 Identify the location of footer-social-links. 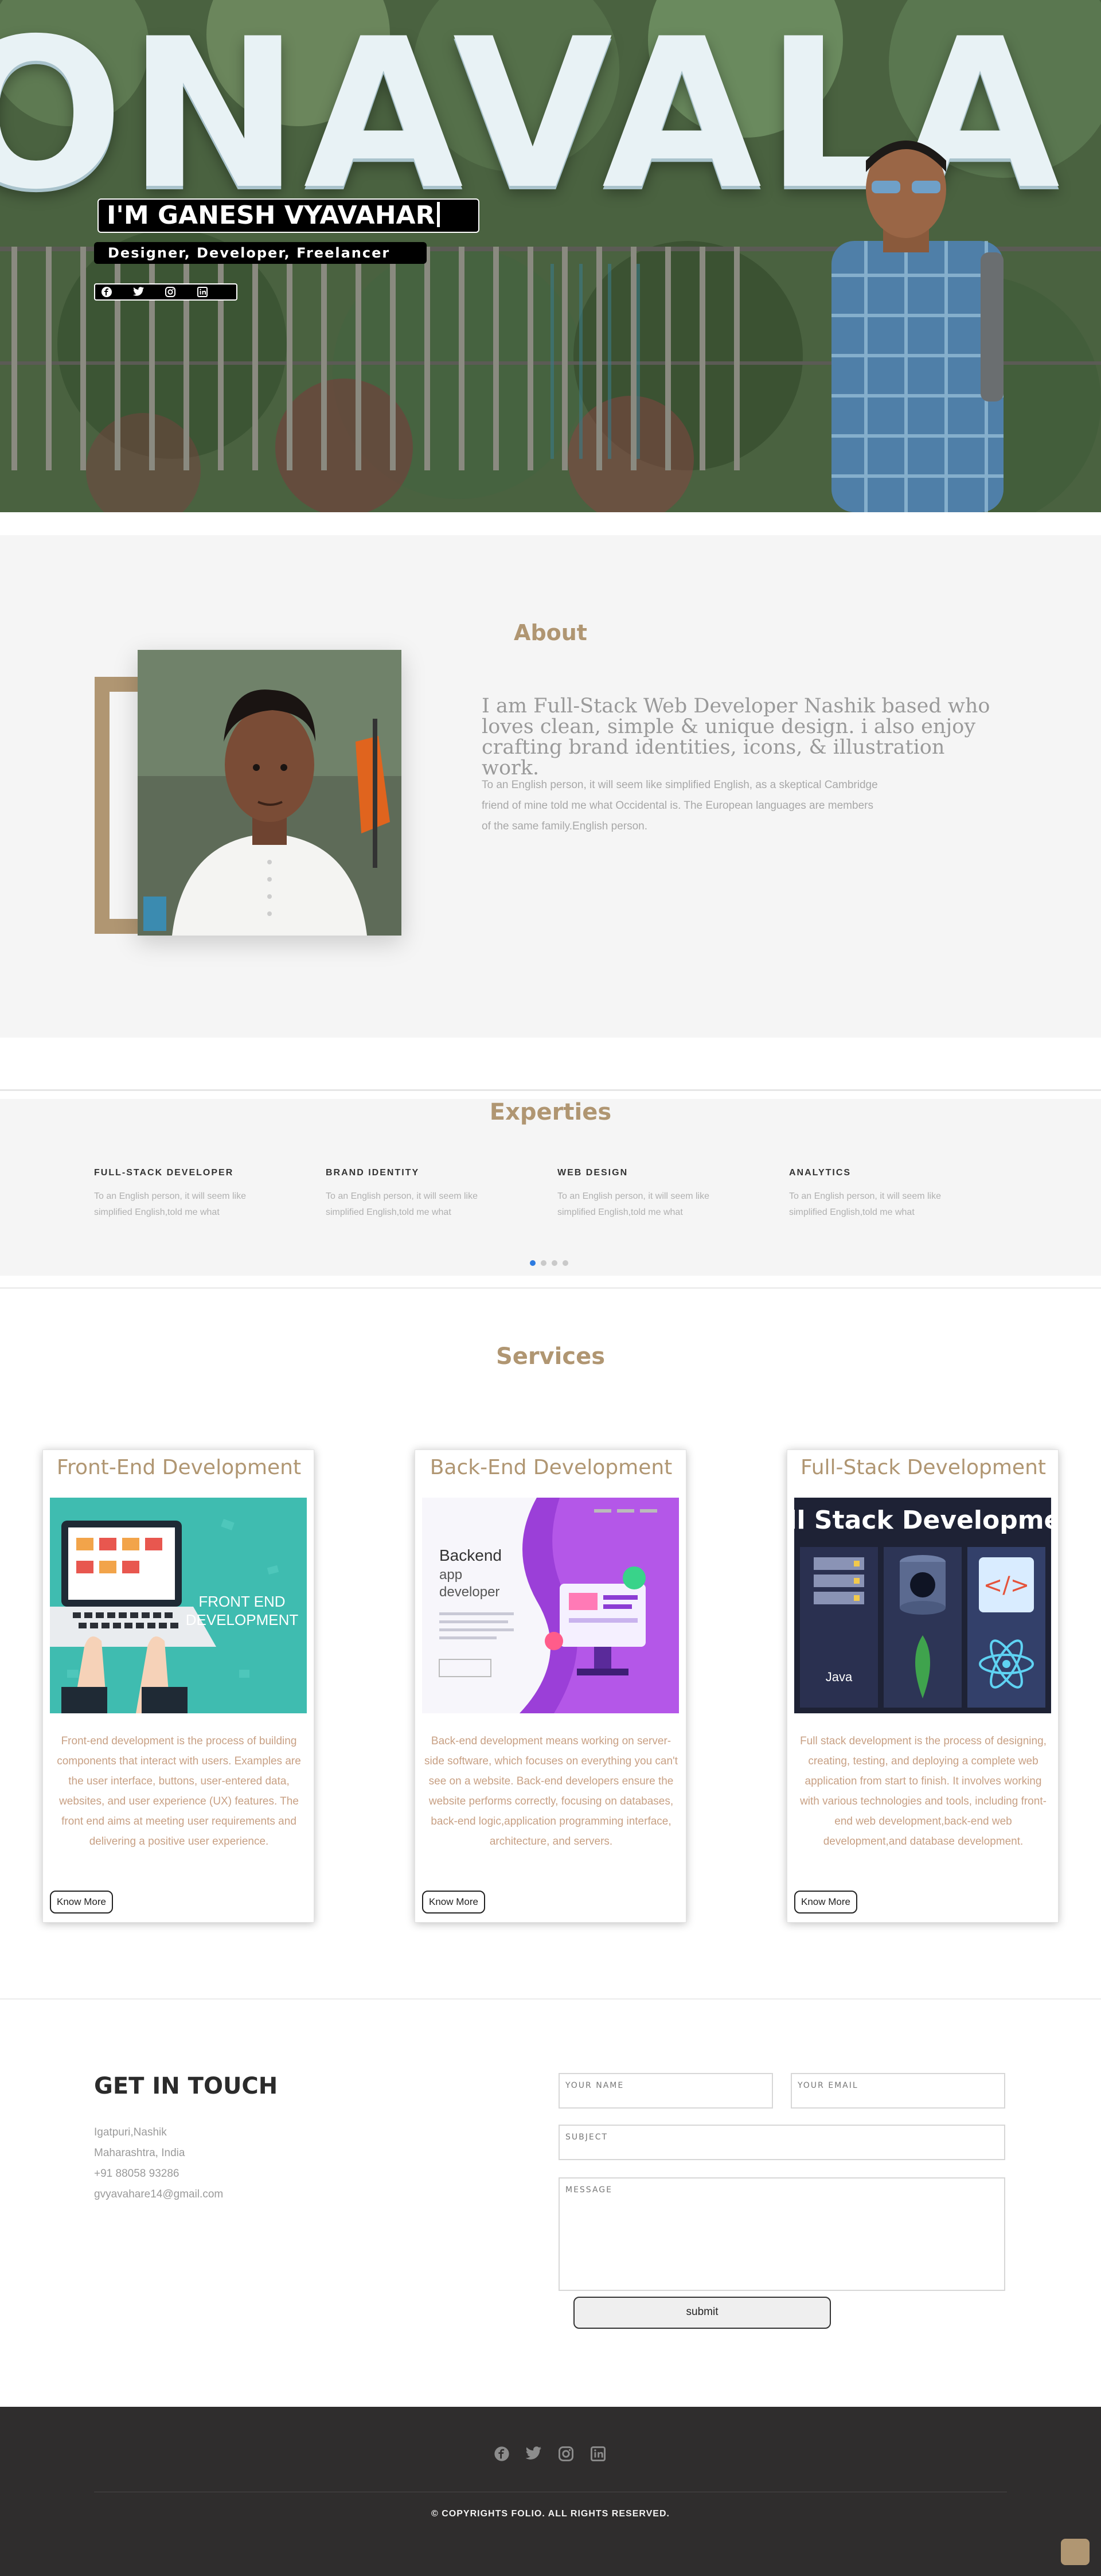
(550, 2454).